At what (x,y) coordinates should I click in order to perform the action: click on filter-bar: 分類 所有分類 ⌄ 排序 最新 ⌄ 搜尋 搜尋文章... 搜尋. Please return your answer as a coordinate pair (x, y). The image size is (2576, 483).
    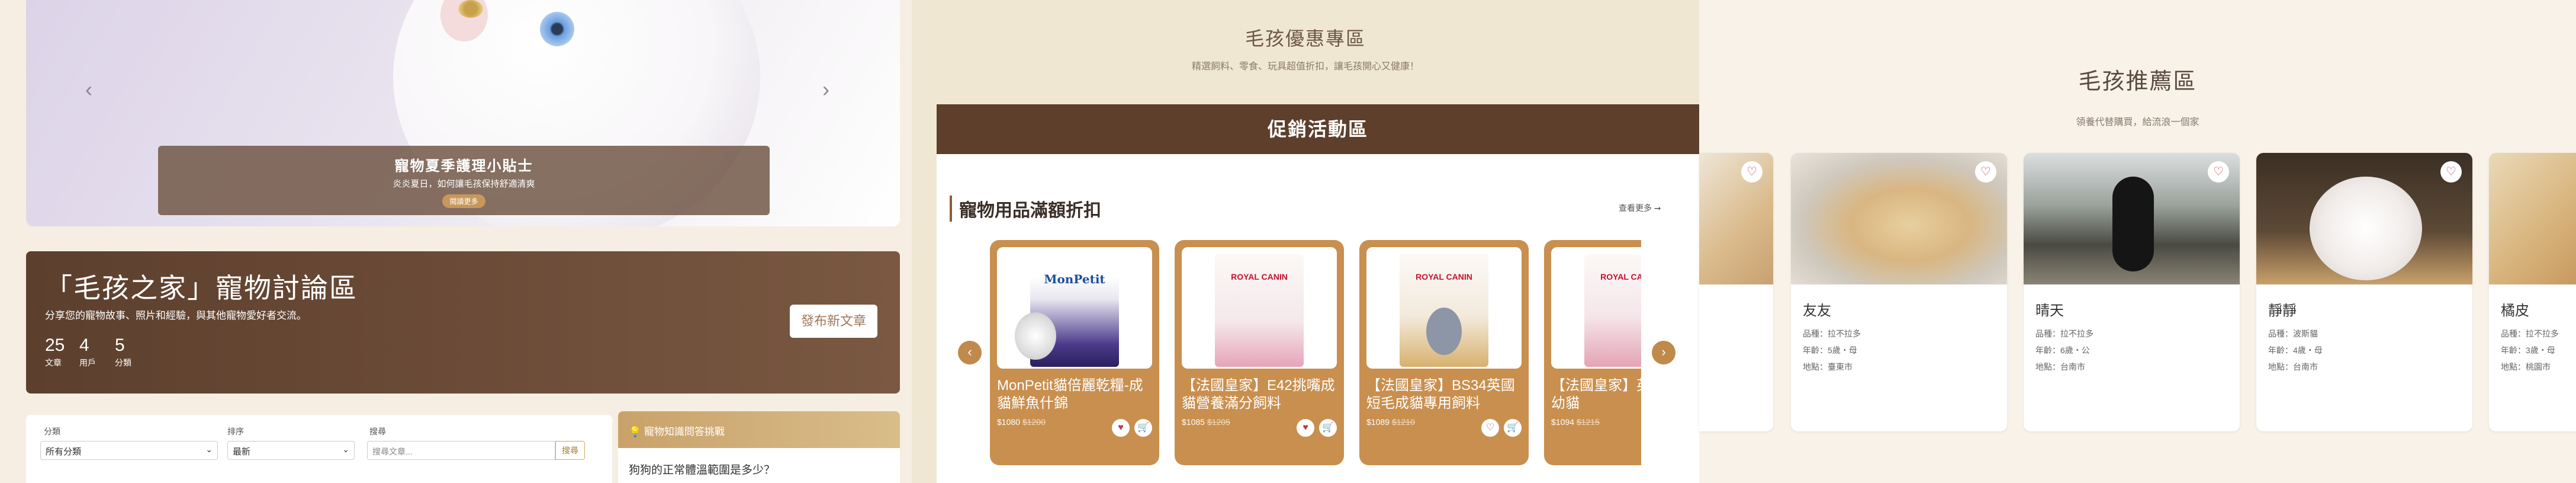
    Looking at the image, I should click on (319, 449).